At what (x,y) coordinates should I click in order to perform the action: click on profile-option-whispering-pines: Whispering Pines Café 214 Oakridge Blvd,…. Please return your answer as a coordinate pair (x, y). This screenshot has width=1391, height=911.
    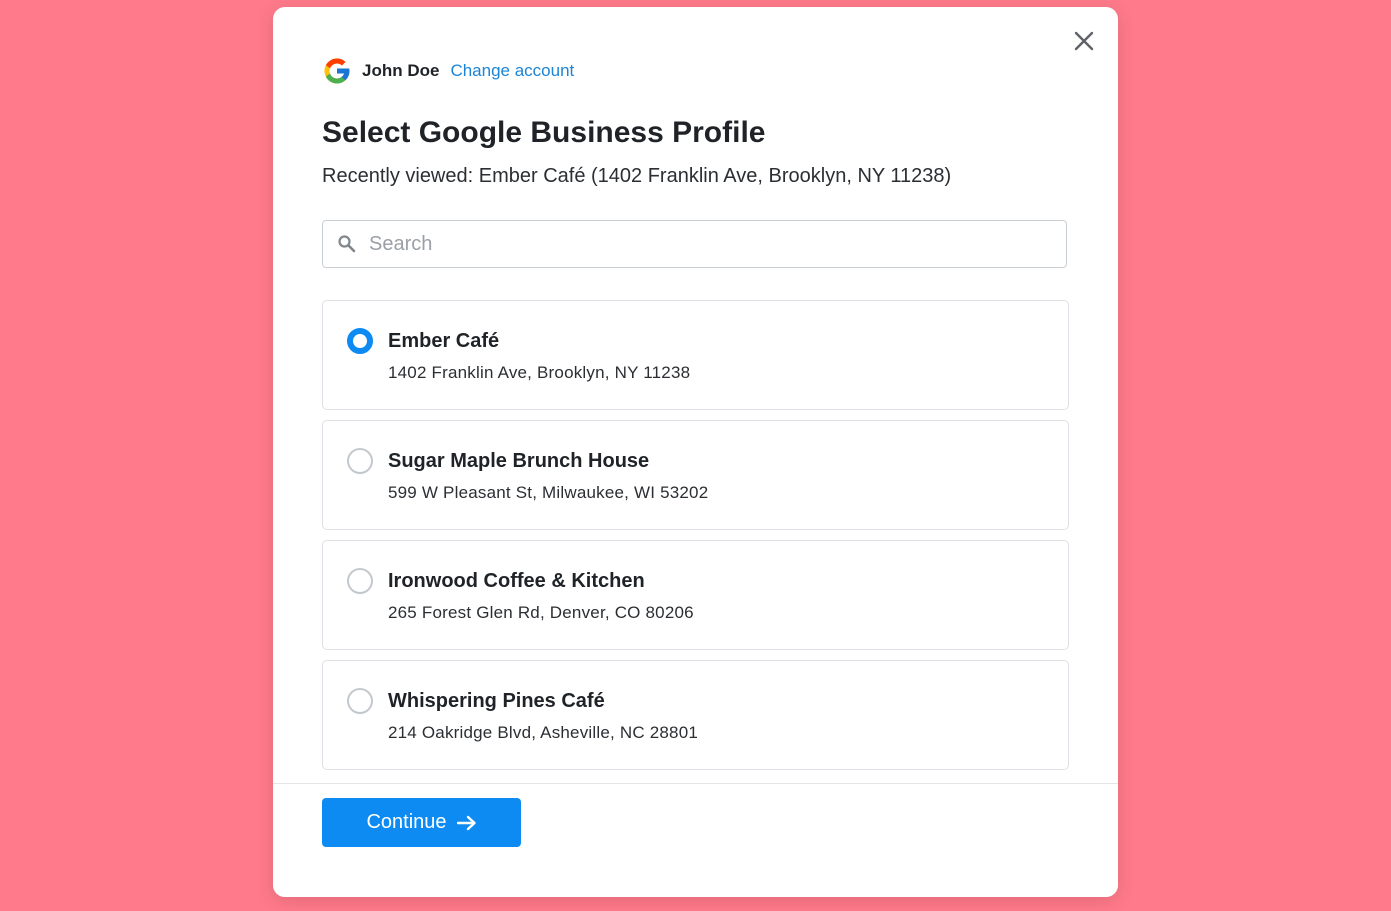
    Looking at the image, I should click on (695, 715).